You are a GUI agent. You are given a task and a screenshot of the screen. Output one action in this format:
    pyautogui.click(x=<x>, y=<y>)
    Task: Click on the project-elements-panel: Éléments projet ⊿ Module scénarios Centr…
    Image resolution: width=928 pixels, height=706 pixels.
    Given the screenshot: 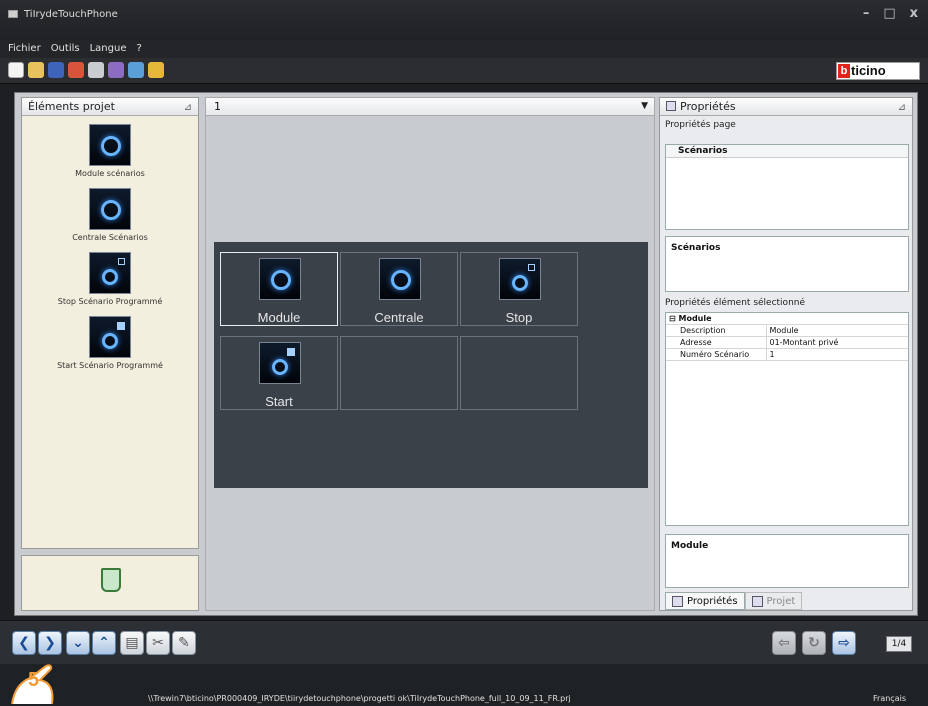 What is the action you would take?
    pyautogui.click(x=110, y=323)
    